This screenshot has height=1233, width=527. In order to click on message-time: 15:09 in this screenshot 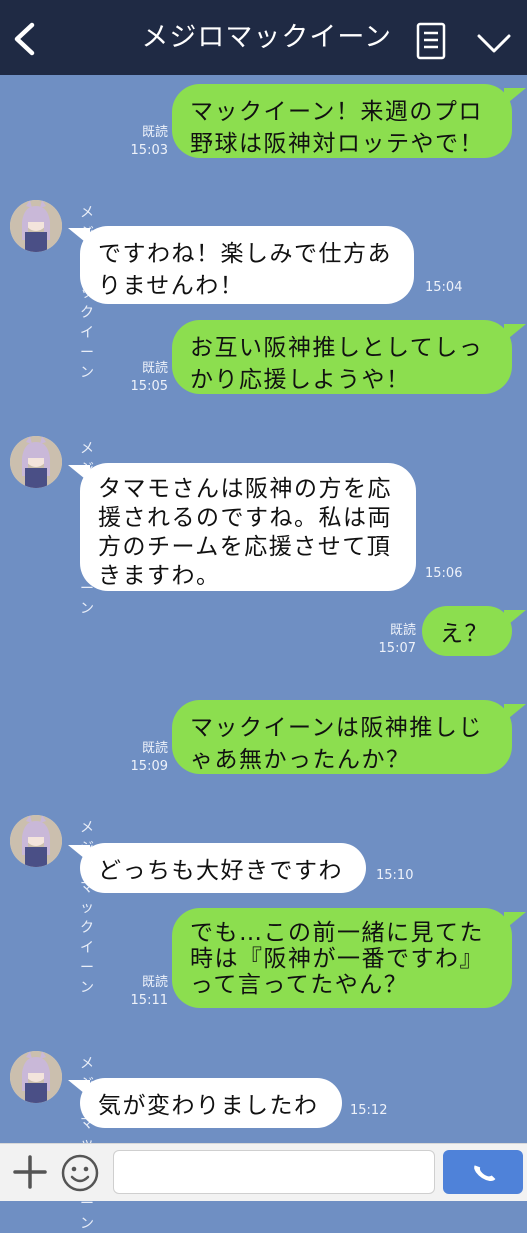, I will do `click(149, 766)`.